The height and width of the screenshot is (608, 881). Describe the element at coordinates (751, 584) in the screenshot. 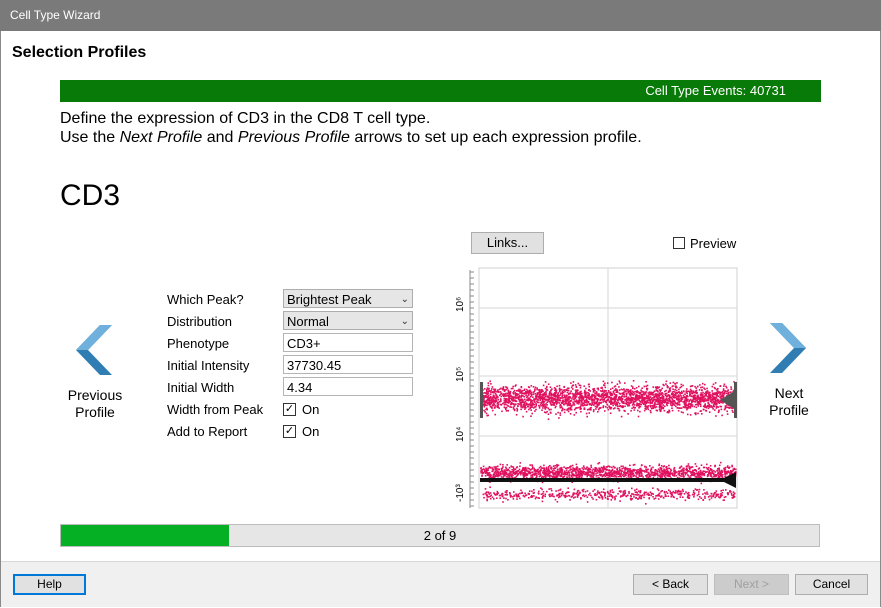

I see `next-button: Next >` at that location.